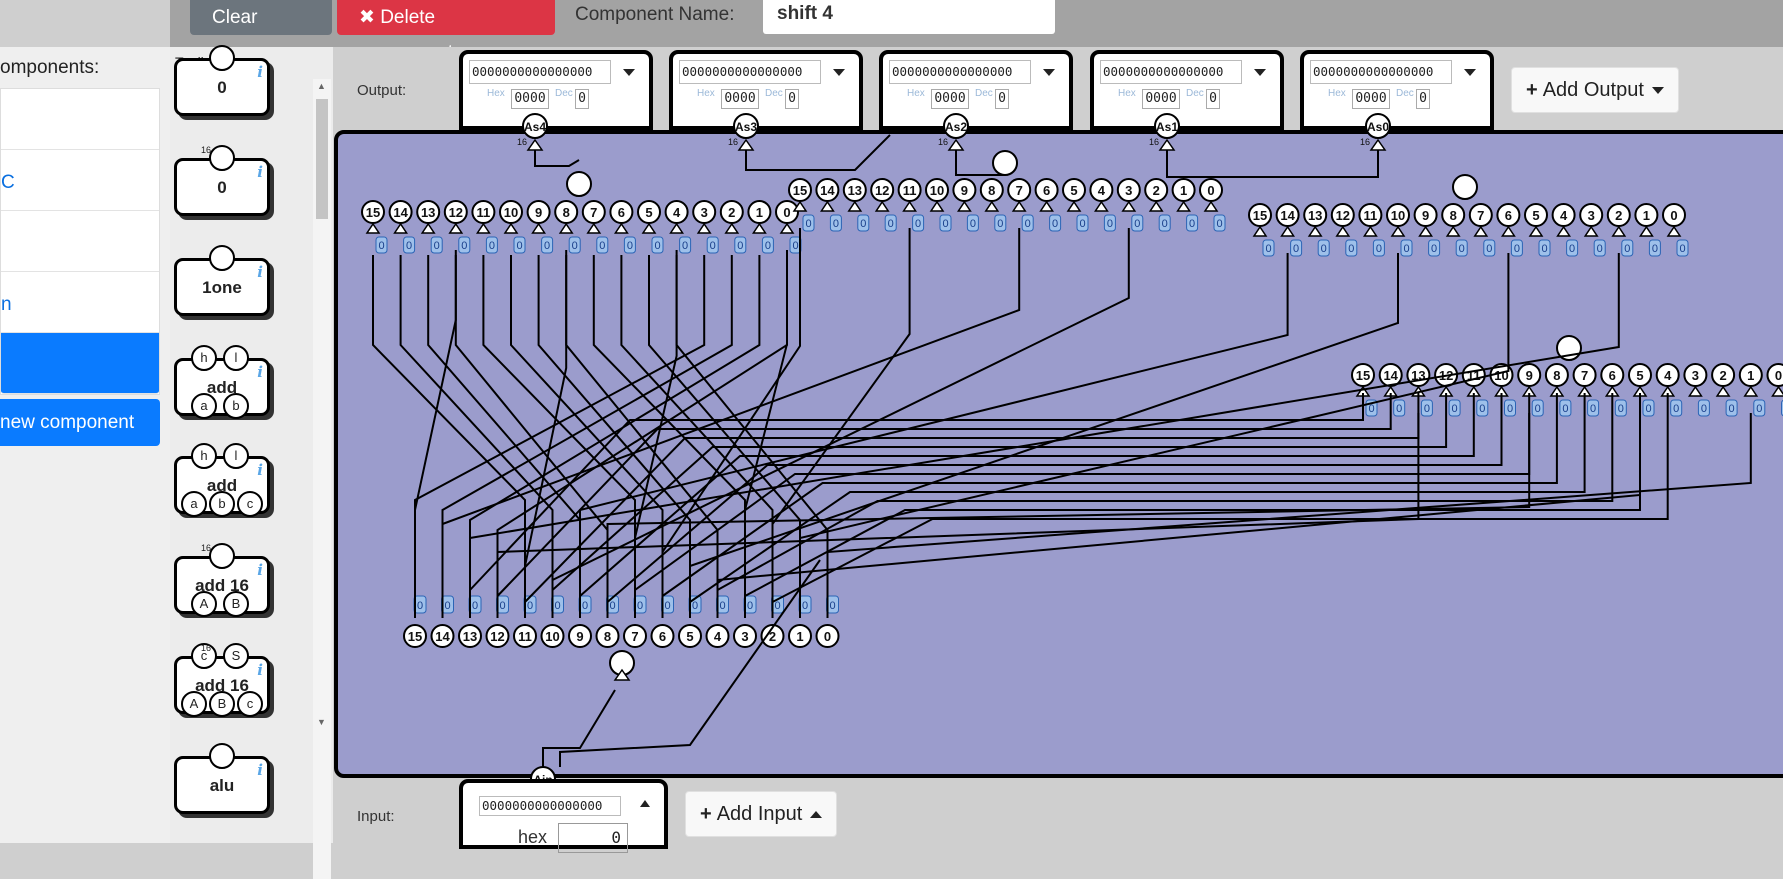 The image size is (1783, 879). Describe the element at coordinates (222, 87) in the screenshot. I see `toolbox-item: 0i` at that location.